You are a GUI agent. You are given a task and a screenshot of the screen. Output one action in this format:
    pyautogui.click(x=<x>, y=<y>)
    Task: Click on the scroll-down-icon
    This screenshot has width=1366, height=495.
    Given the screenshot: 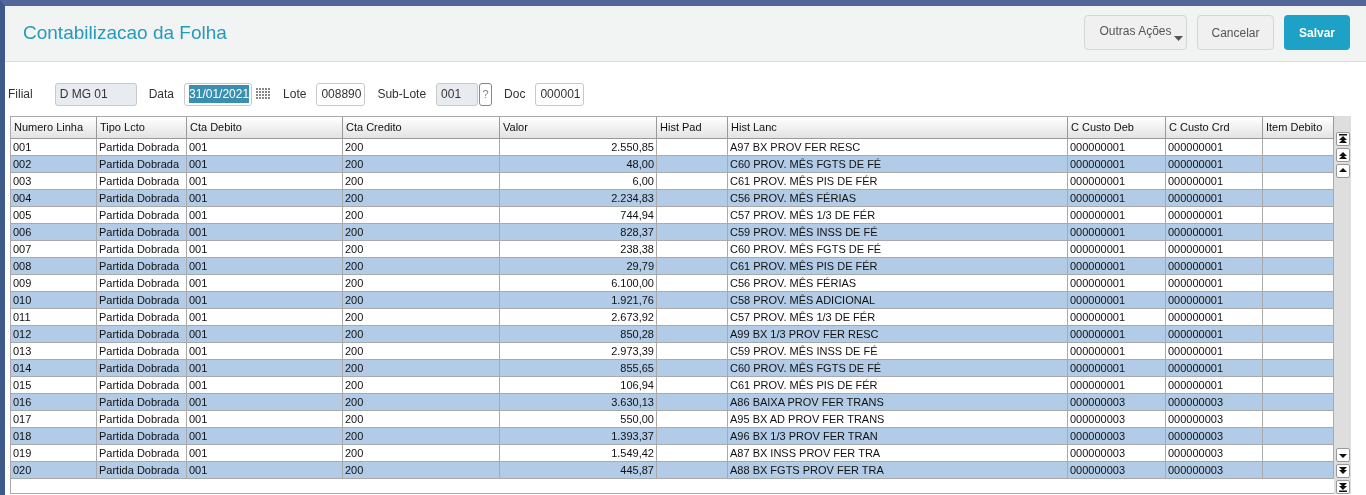 What is the action you would take?
    pyautogui.click(x=1342, y=455)
    